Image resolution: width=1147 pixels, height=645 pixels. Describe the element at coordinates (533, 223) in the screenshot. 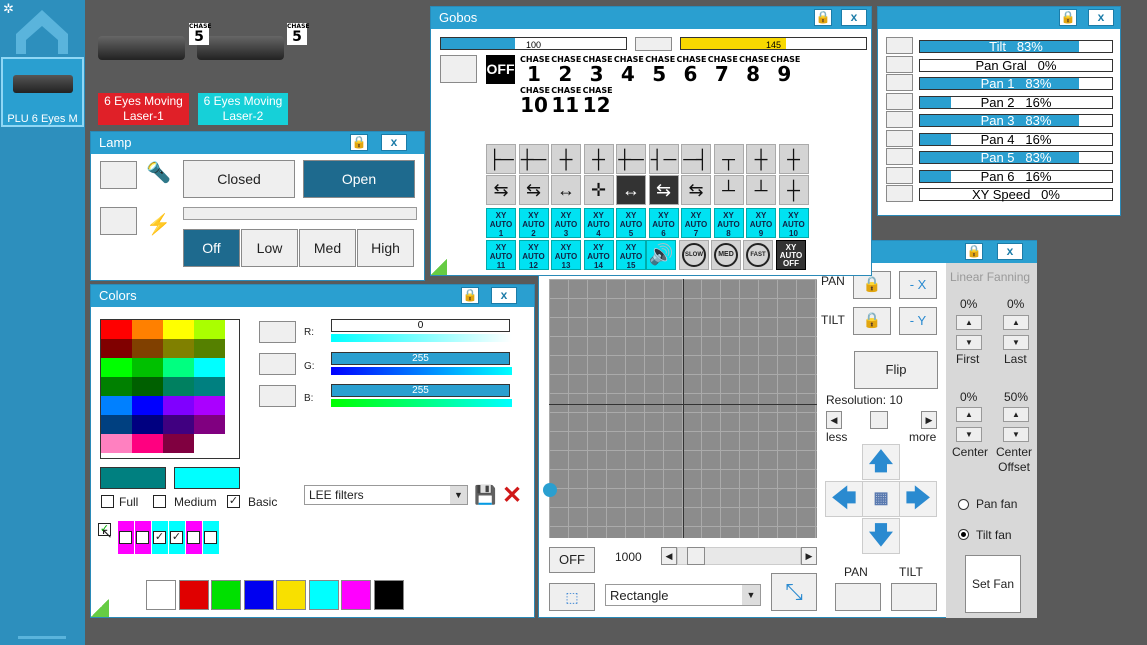

I see `xy-auto-2-button: XY AUTO 2` at that location.